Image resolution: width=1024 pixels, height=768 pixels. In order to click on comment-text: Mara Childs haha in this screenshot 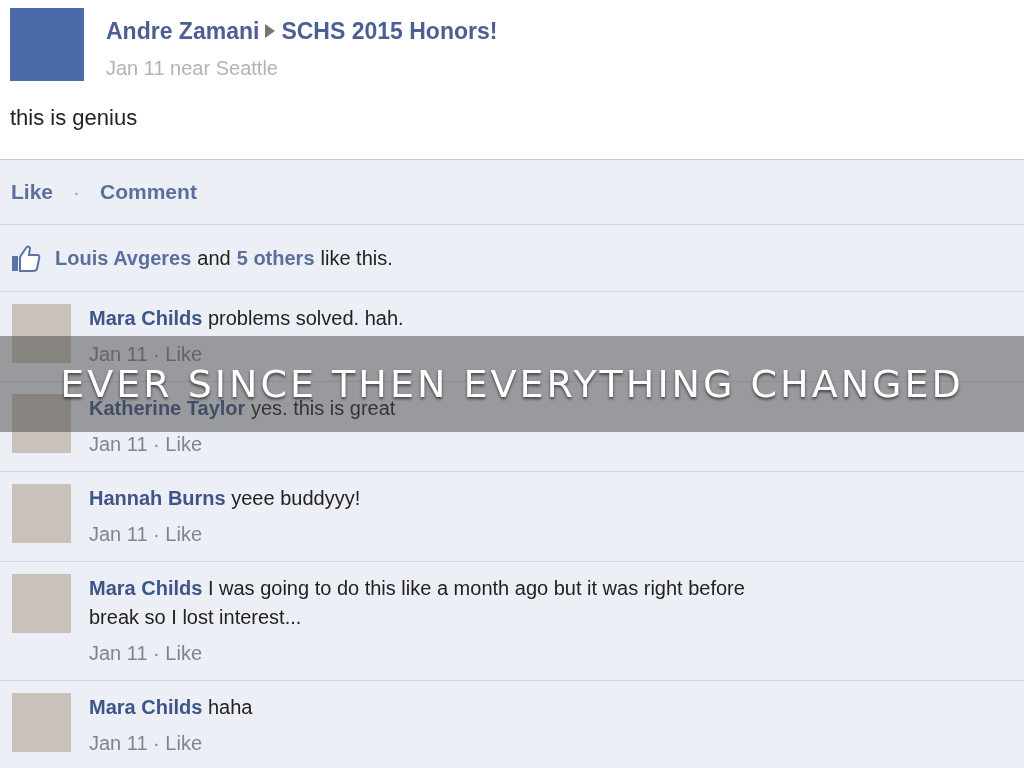, I will do `click(171, 707)`.